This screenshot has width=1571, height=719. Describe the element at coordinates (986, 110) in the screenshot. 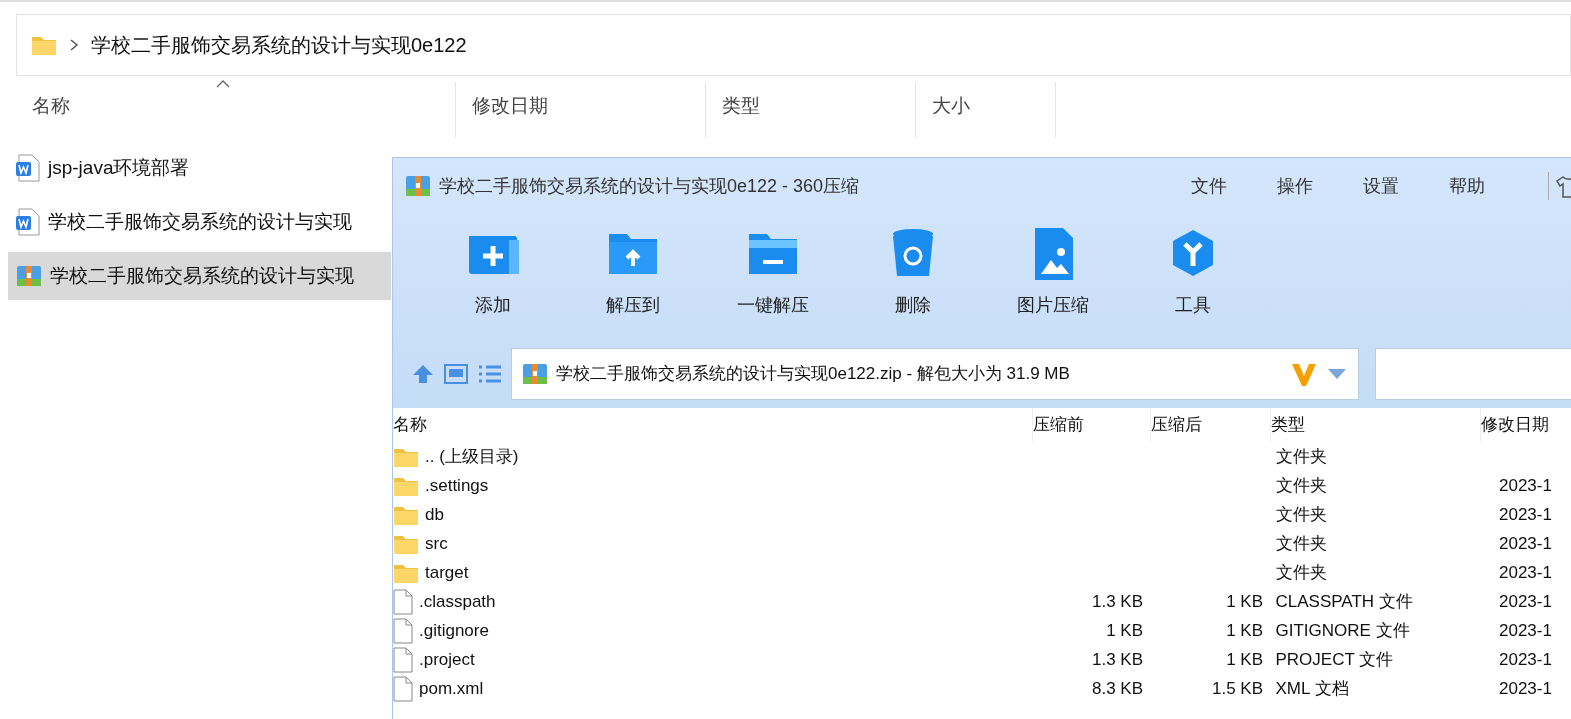

I see `column-header: 大小` at that location.